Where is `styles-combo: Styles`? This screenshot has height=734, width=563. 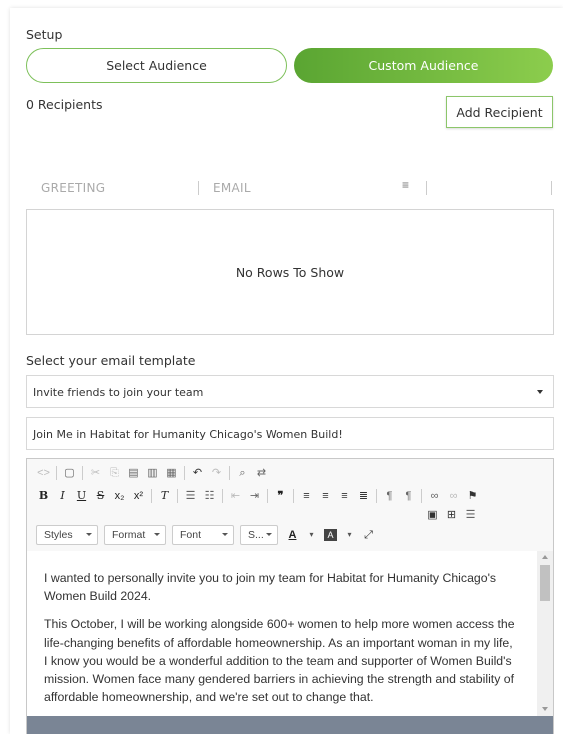
styles-combo: Styles is located at coordinates (67, 535).